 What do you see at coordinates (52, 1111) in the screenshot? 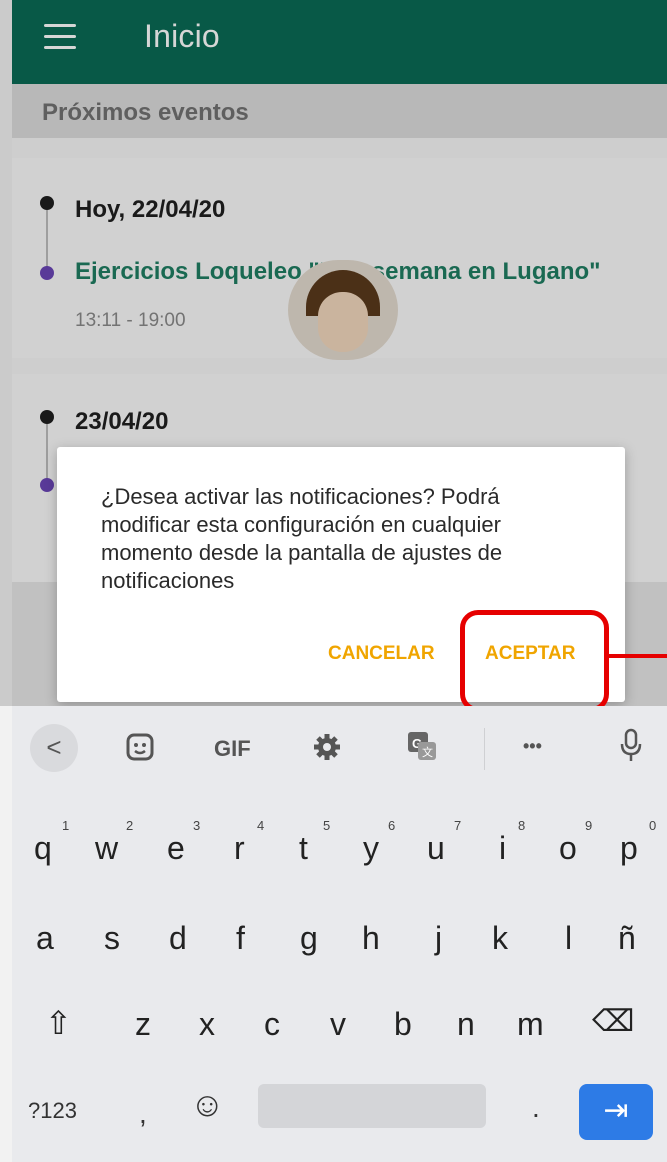
I see `numbers-key: ?123` at bounding box center [52, 1111].